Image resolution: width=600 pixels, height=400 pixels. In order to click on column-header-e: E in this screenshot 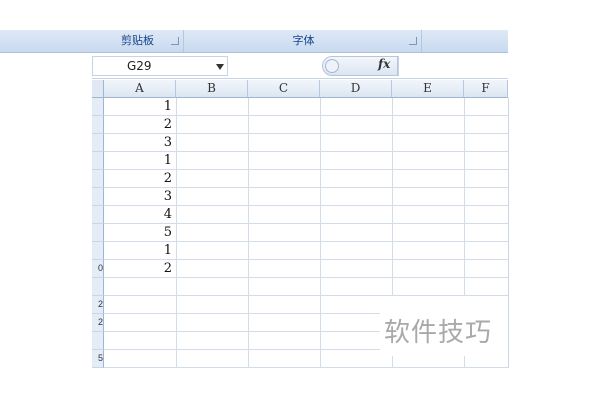, I will do `click(428, 89)`.